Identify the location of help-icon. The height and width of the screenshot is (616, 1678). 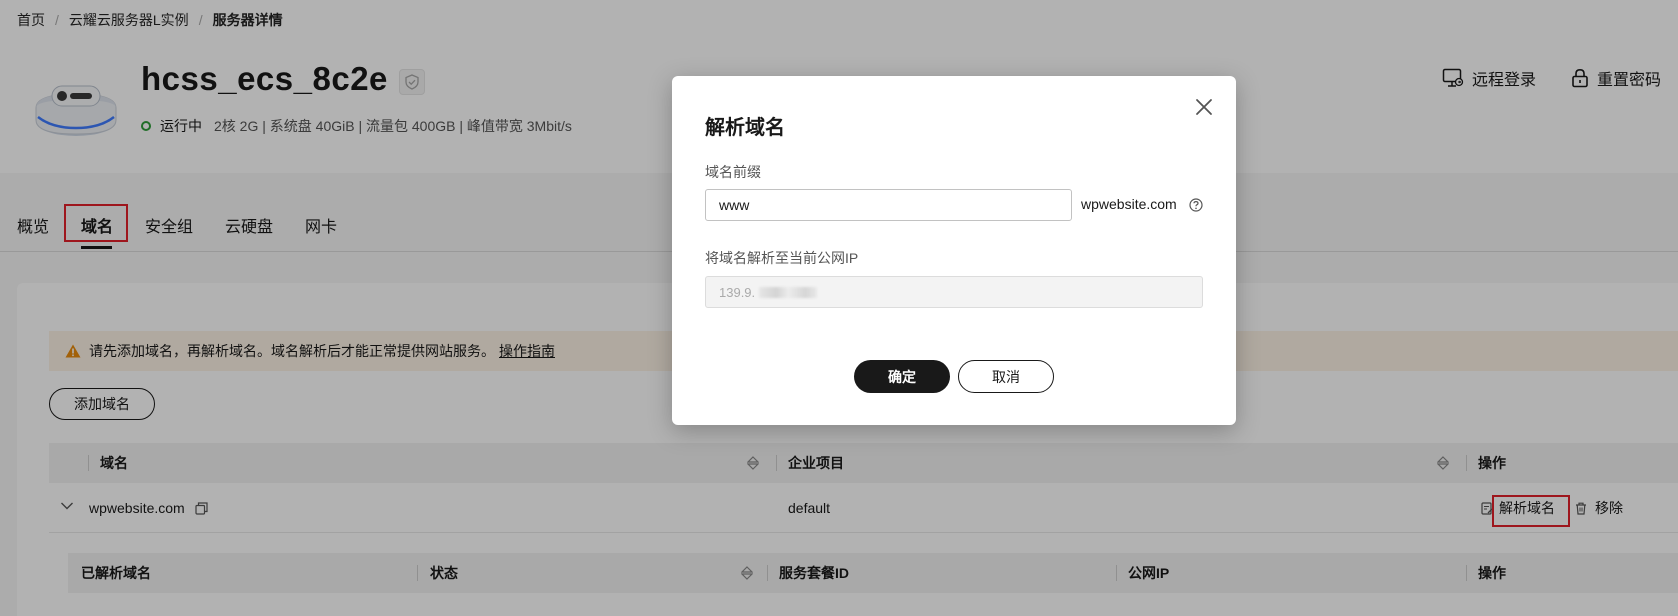
(1196, 205).